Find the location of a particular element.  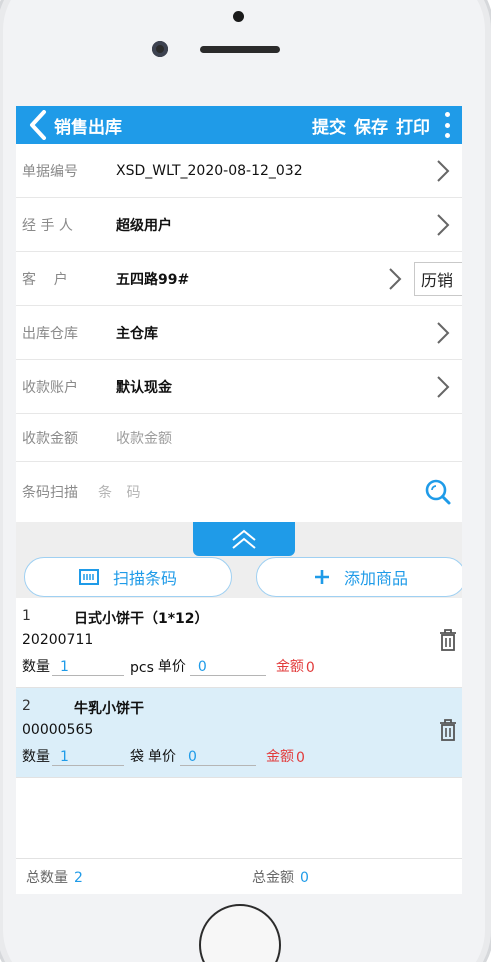

scan-barcode-button: 扫描条码 is located at coordinates (128, 577).